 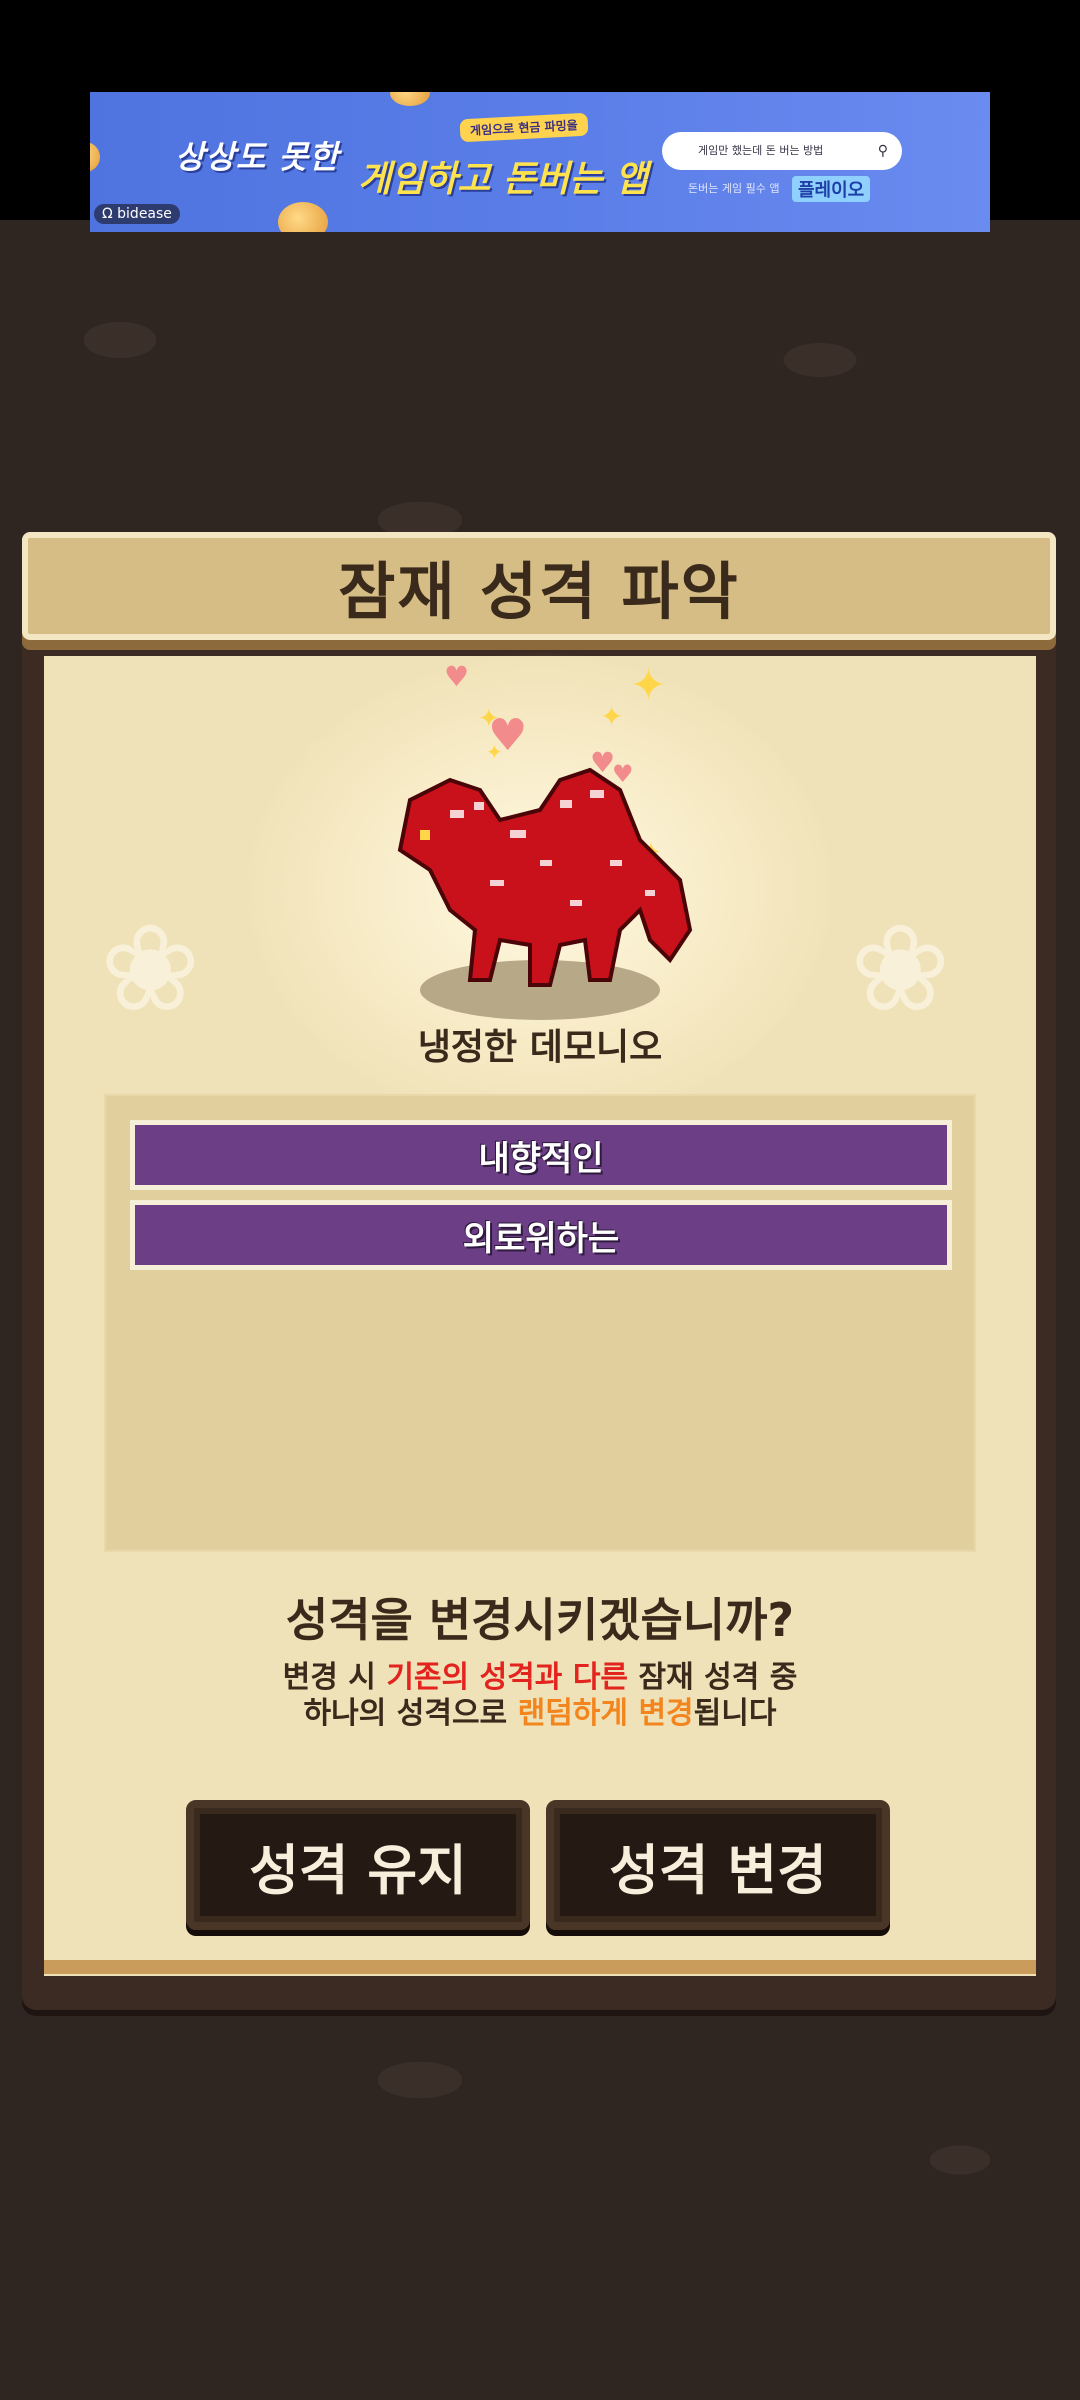 I want to click on leaf-ornament-left-icon: ❀, so click(x=150, y=969).